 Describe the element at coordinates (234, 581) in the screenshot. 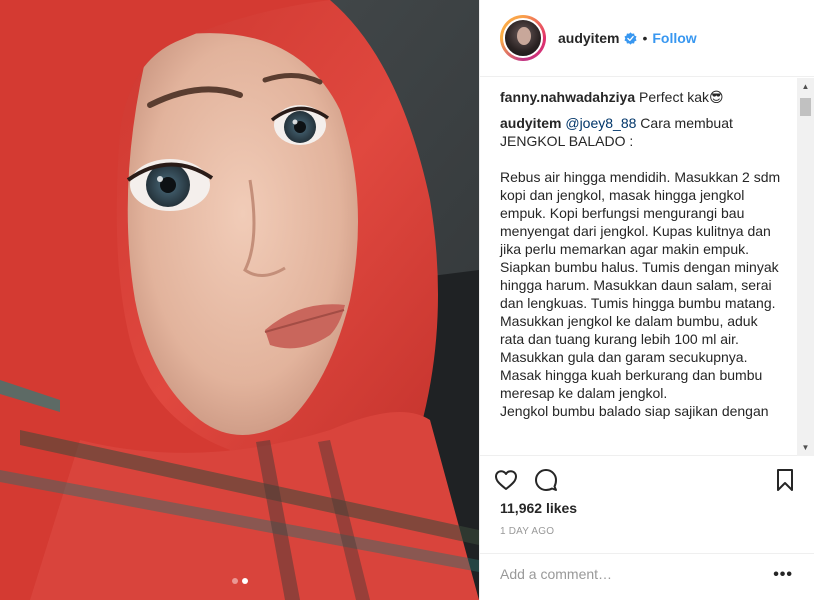

I see `carousel-dot` at that location.